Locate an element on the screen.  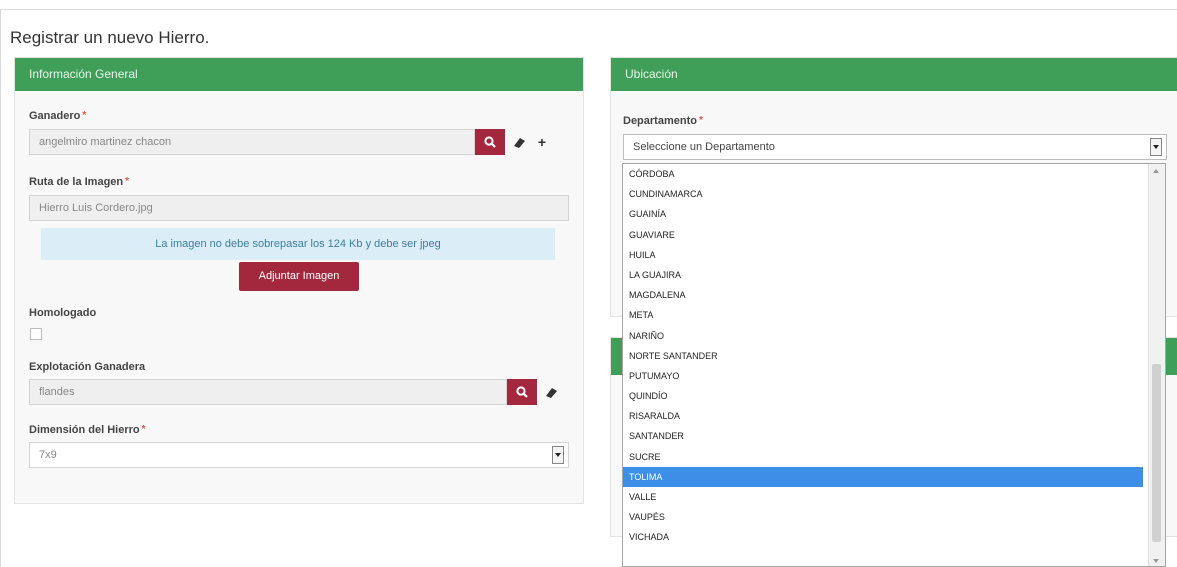
page-title: Registrar un nuevo Hierro. is located at coordinates (110, 37).